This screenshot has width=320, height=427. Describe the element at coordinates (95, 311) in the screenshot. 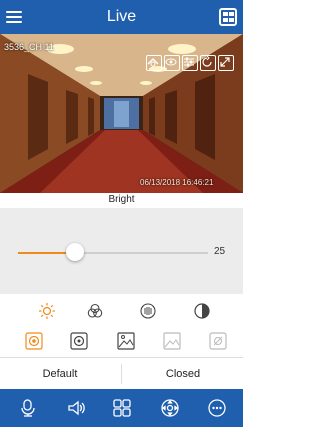

I see `contrast-rgb-icon` at that location.